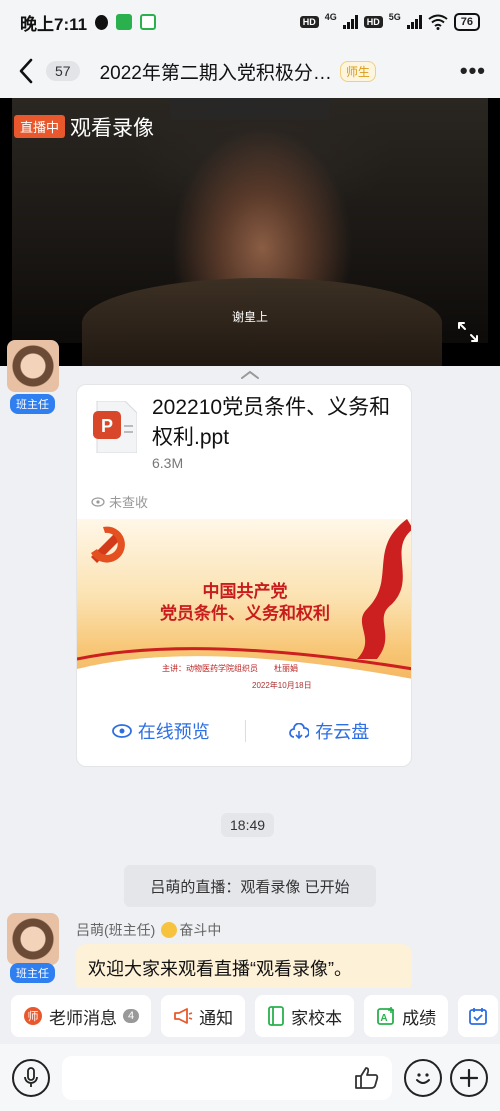  What do you see at coordinates (282, 685) in the screenshot?
I see `slide-date: 2022年10月18日` at bounding box center [282, 685].